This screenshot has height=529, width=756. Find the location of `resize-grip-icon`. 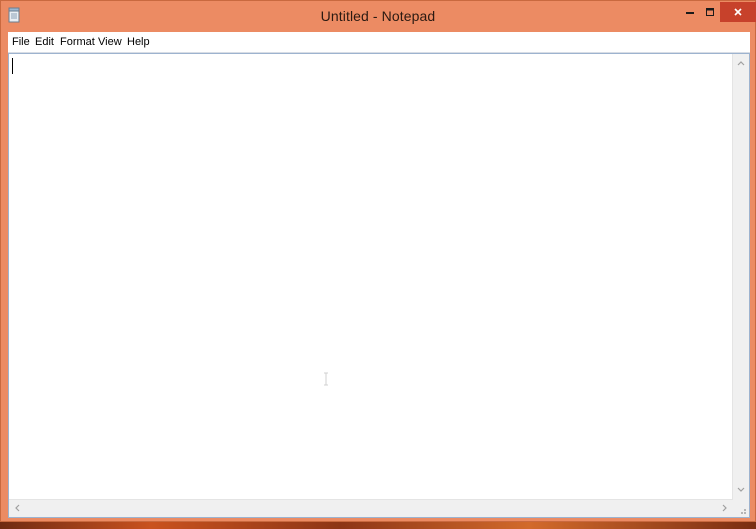

resize-grip-icon is located at coordinates (743, 511).